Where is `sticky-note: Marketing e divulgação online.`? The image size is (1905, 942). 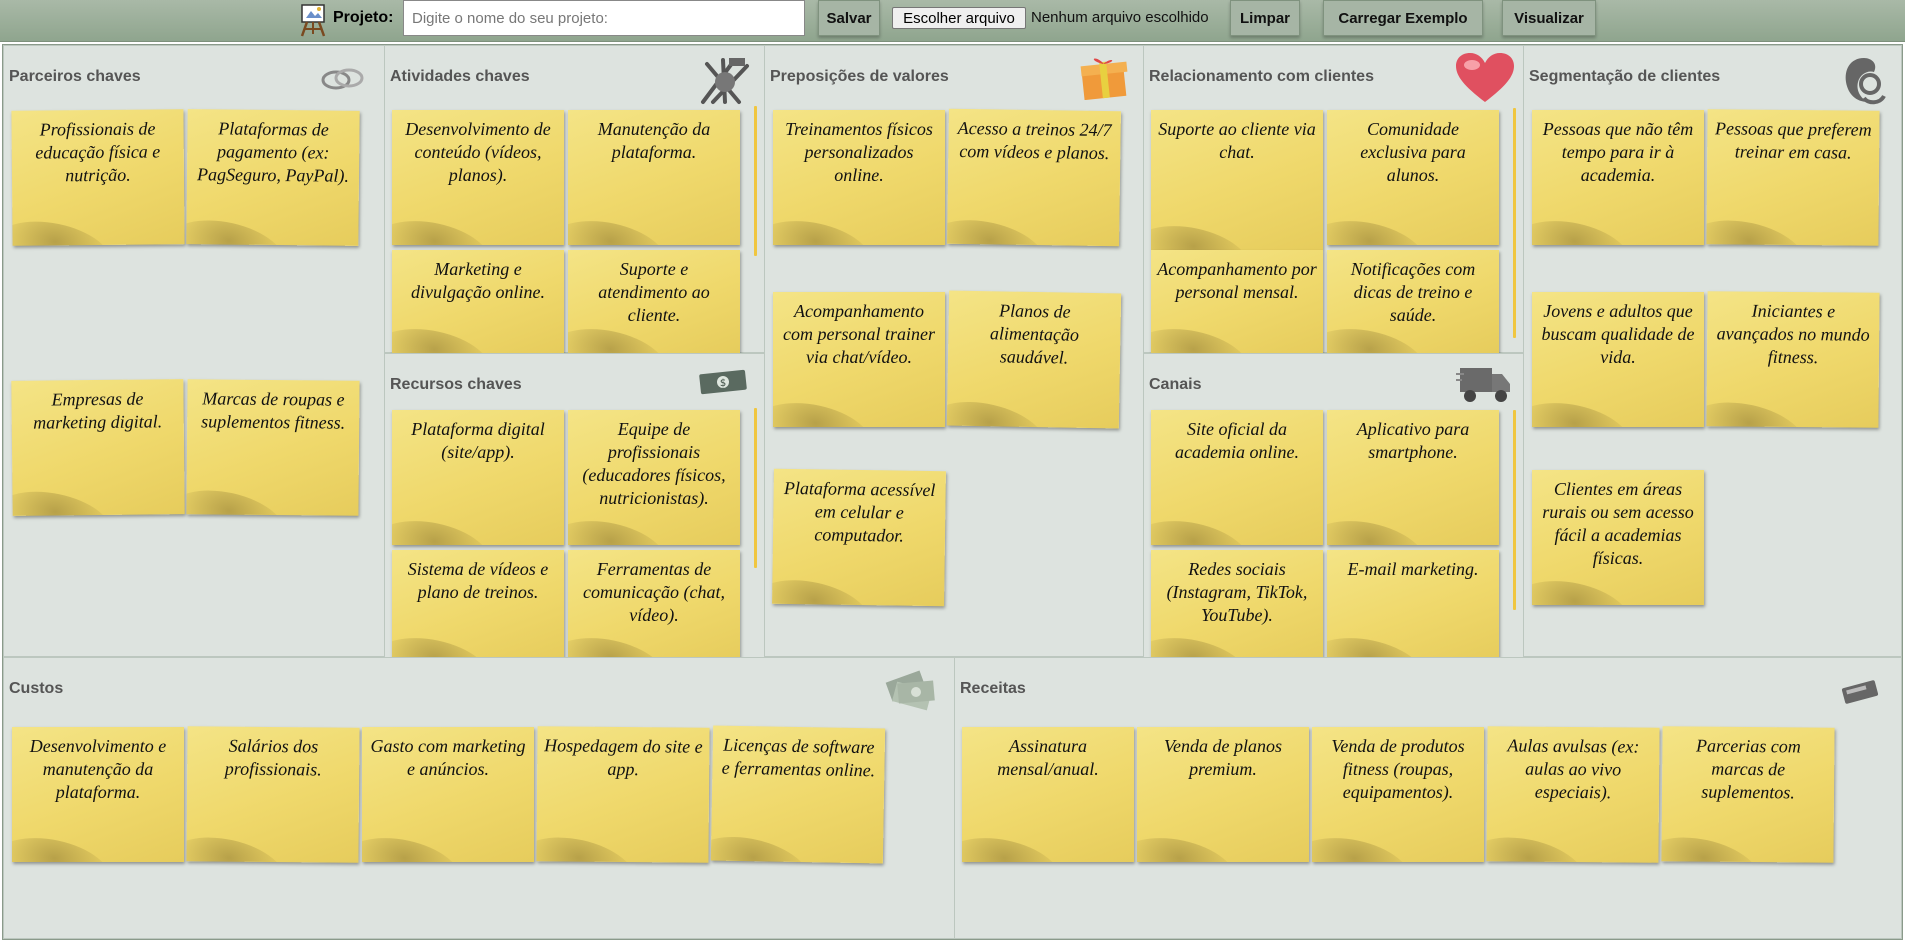
sticky-note: Marketing e divulgação online. is located at coordinates (478, 301).